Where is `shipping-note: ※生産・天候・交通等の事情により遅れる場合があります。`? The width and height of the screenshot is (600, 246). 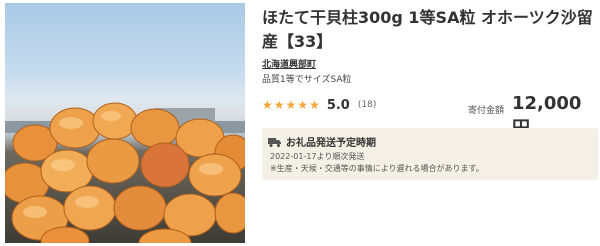 shipping-note: ※生産・天候・交通等の事情により遅れる場合があります。 is located at coordinates (377, 168).